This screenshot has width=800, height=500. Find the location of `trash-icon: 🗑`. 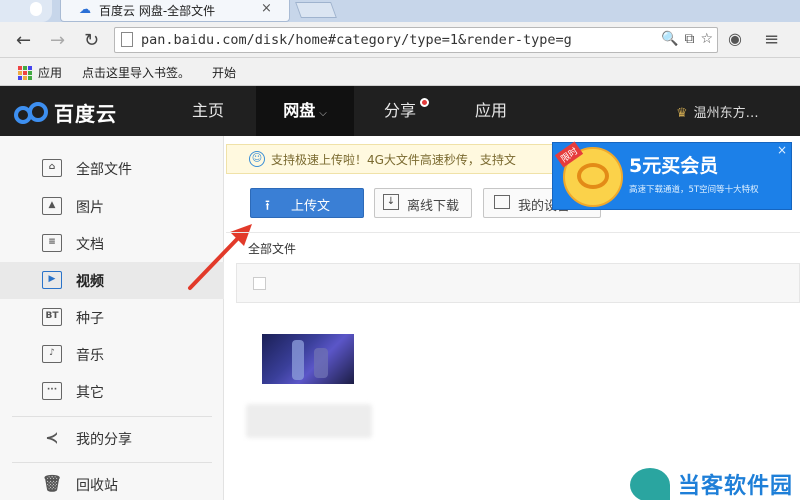

trash-icon: 🗑 is located at coordinates (52, 483).